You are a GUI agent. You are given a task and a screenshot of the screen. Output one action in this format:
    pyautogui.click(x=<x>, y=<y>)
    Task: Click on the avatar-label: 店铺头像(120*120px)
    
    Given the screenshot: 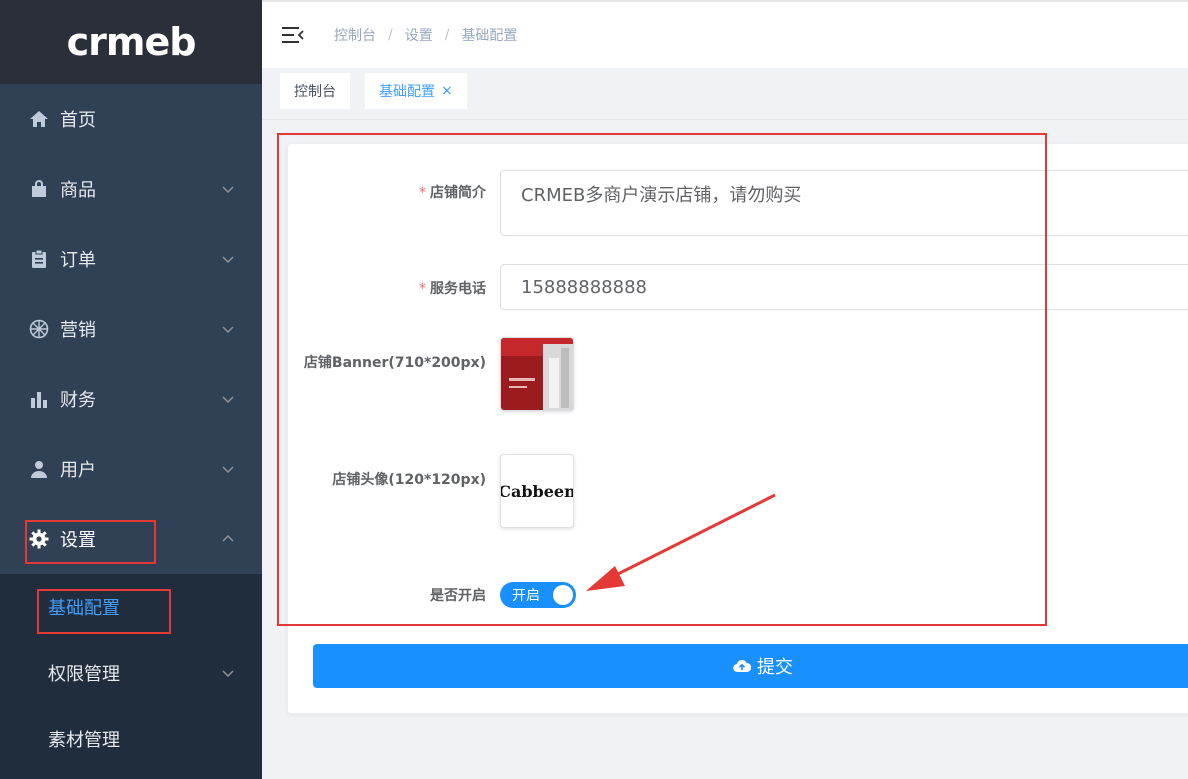 What is the action you would take?
    pyautogui.click(x=409, y=480)
    